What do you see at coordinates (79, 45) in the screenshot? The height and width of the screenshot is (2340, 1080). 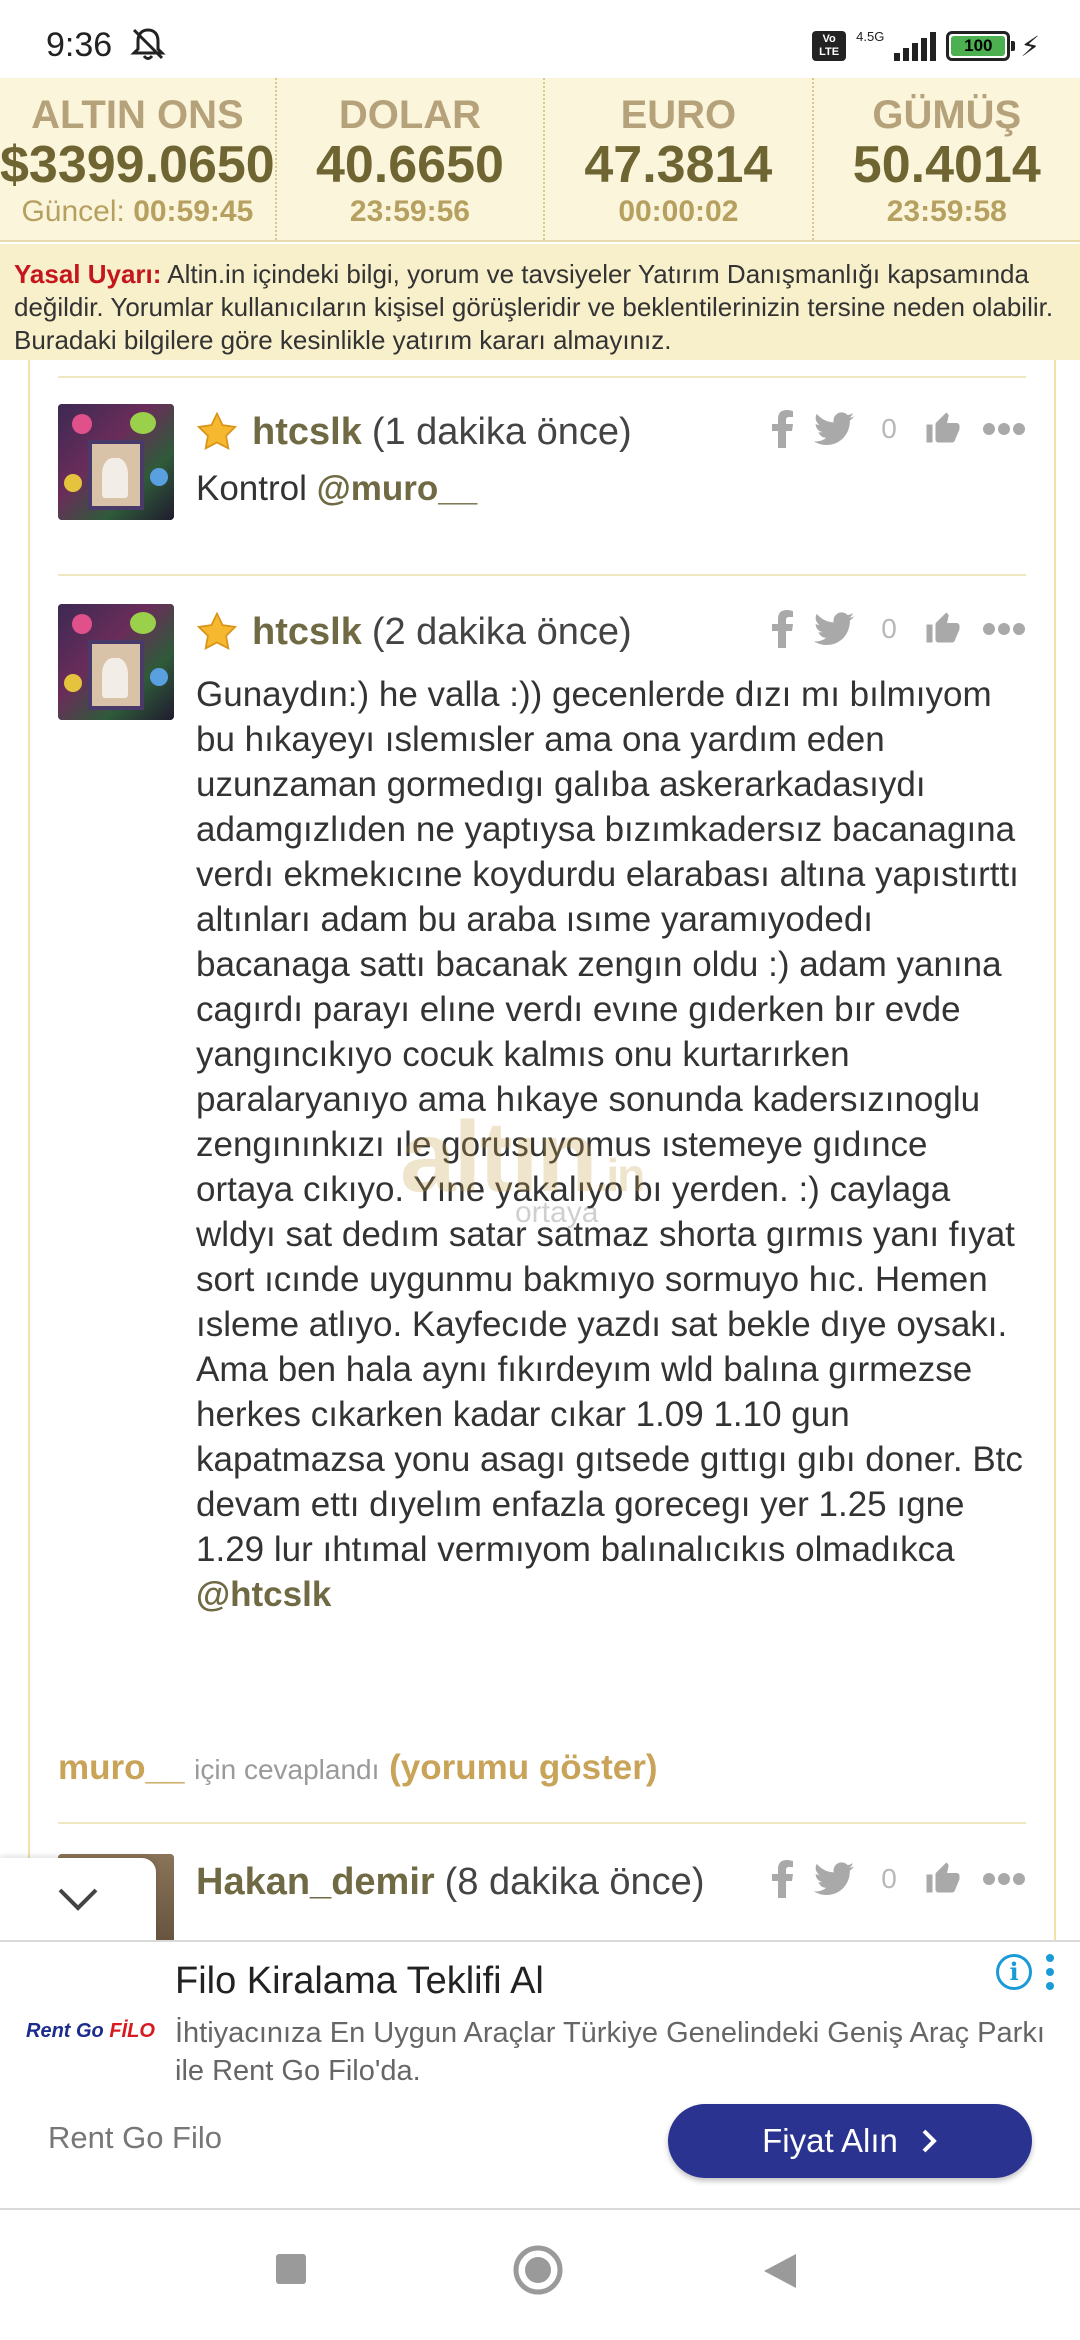 I see `clock: 9:36` at bounding box center [79, 45].